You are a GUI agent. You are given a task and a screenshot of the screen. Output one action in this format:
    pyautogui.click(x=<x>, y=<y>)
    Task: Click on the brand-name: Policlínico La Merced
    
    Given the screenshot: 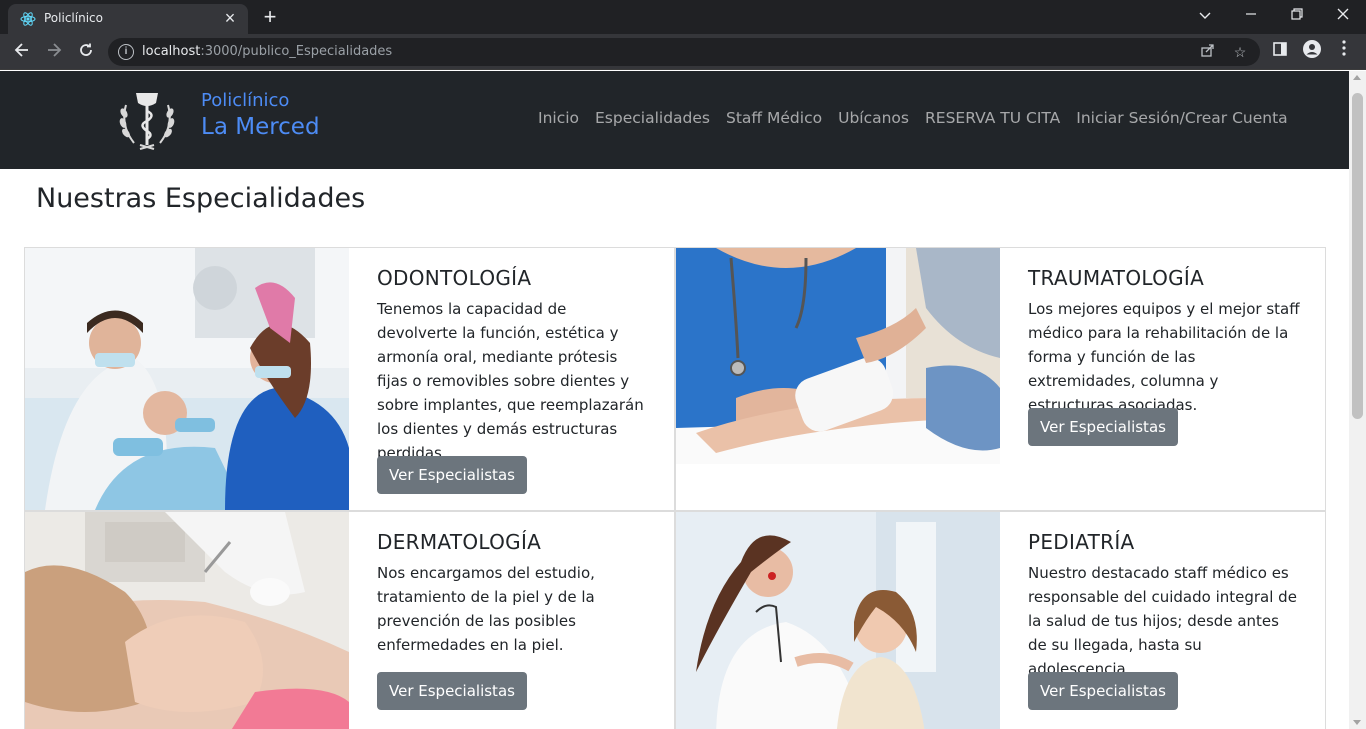 What is the action you would take?
    pyautogui.click(x=260, y=116)
    